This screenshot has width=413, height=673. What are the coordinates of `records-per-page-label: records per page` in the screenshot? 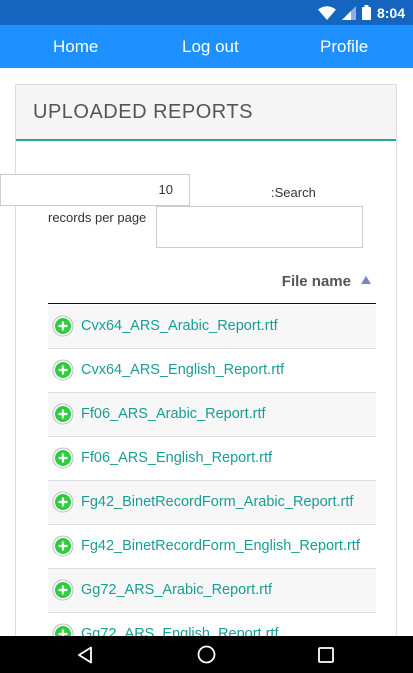 It's located at (97, 217).